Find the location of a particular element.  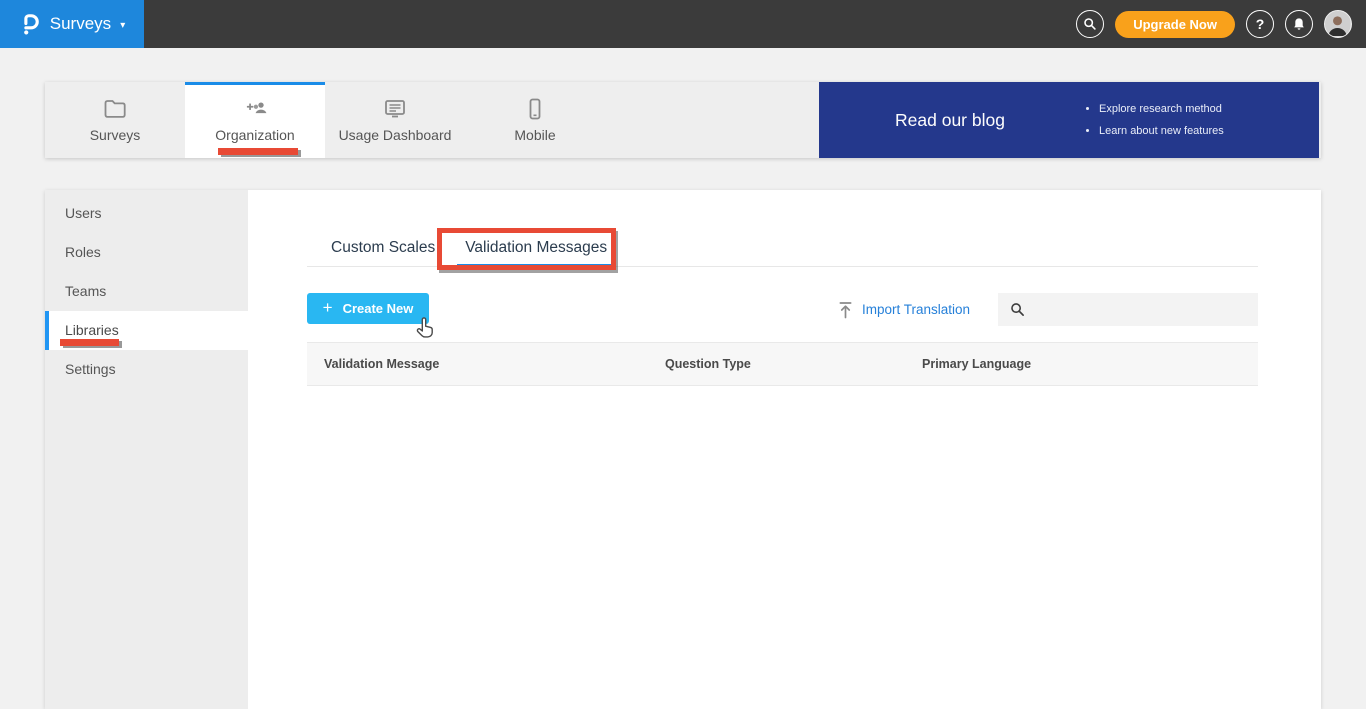

nav-tab-mobile: Mobile is located at coordinates (535, 120).